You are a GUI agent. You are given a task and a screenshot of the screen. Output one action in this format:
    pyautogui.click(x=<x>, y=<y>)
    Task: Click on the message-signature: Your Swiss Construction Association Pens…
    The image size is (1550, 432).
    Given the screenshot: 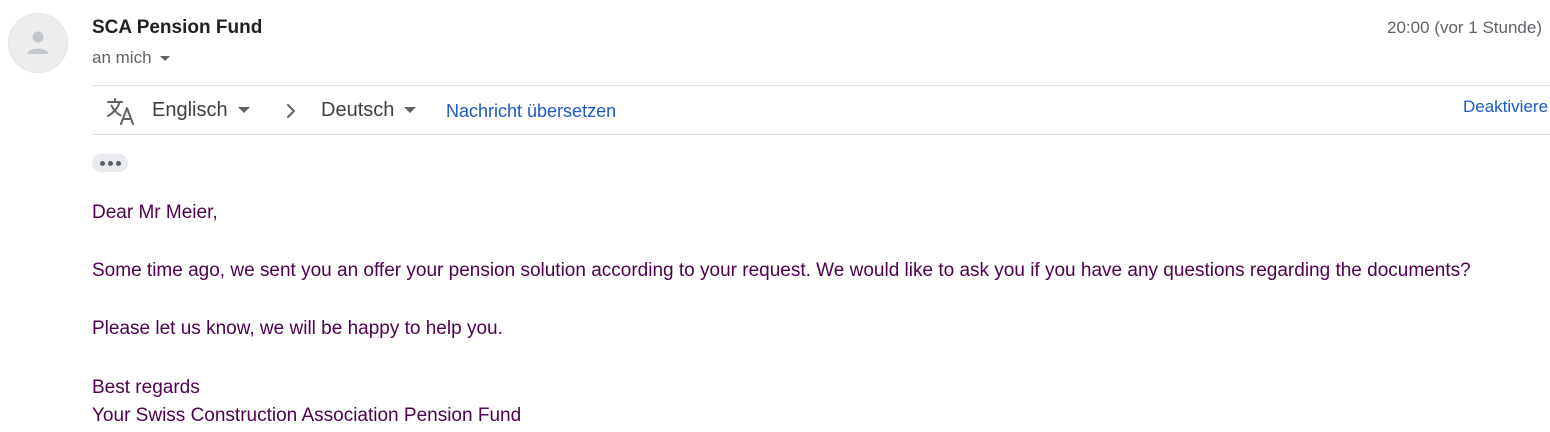 What is the action you would take?
    pyautogui.click(x=307, y=415)
    